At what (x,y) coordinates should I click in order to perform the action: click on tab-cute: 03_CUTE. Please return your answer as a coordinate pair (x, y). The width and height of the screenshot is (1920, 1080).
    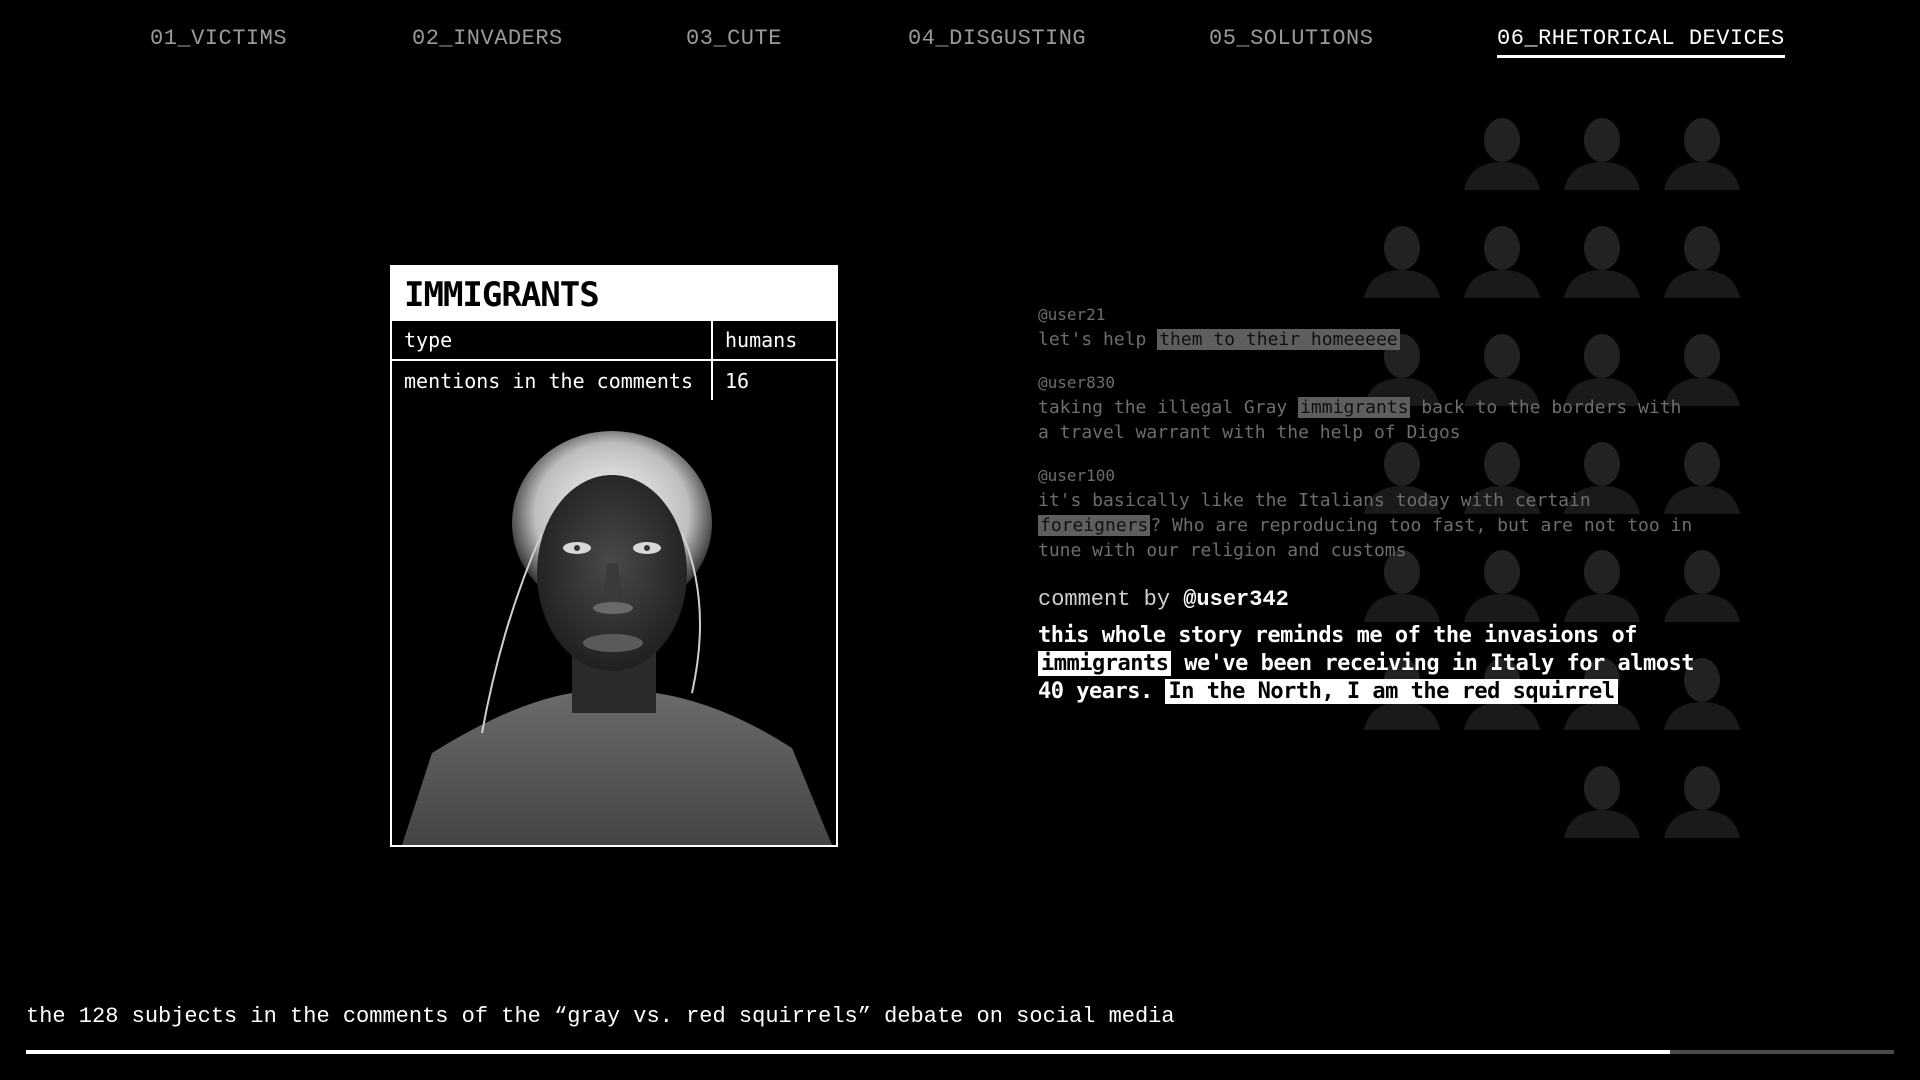
    Looking at the image, I should click on (734, 38).